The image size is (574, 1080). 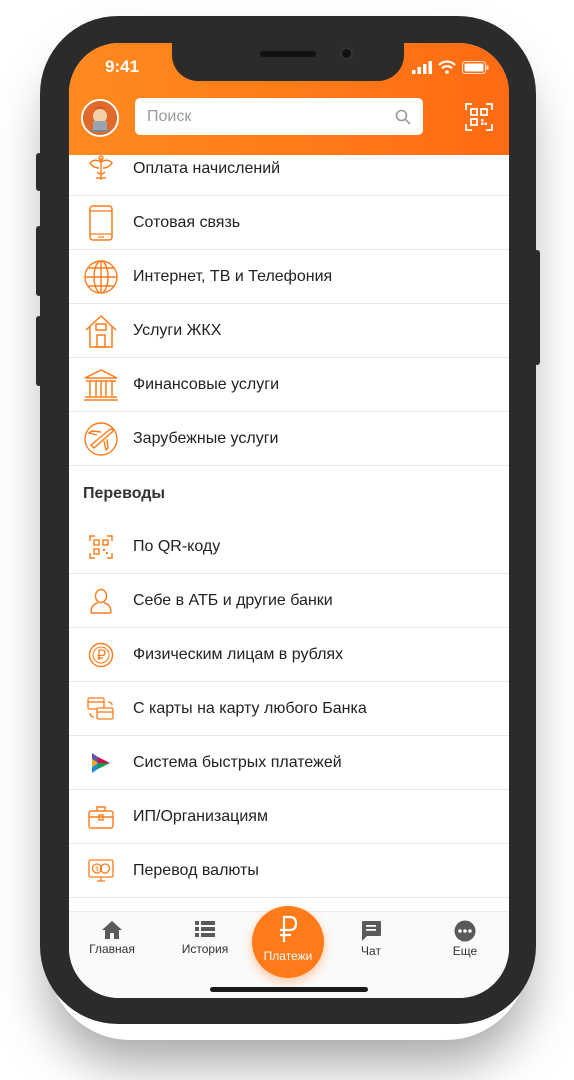 What do you see at coordinates (100, 708) in the screenshot?
I see `cards-icon` at bounding box center [100, 708].